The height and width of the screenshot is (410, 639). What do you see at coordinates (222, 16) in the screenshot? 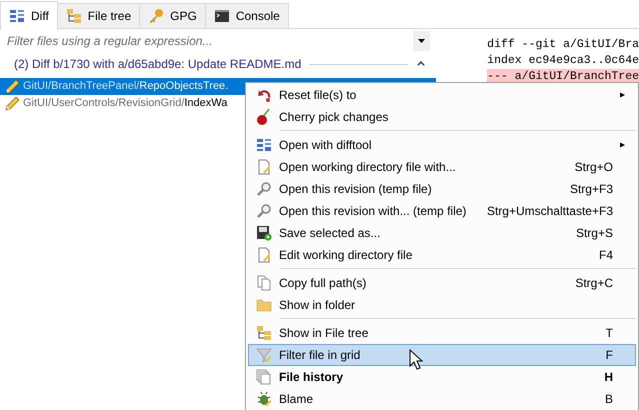
I see `terminal-icon` at bounding box center [222, 16].